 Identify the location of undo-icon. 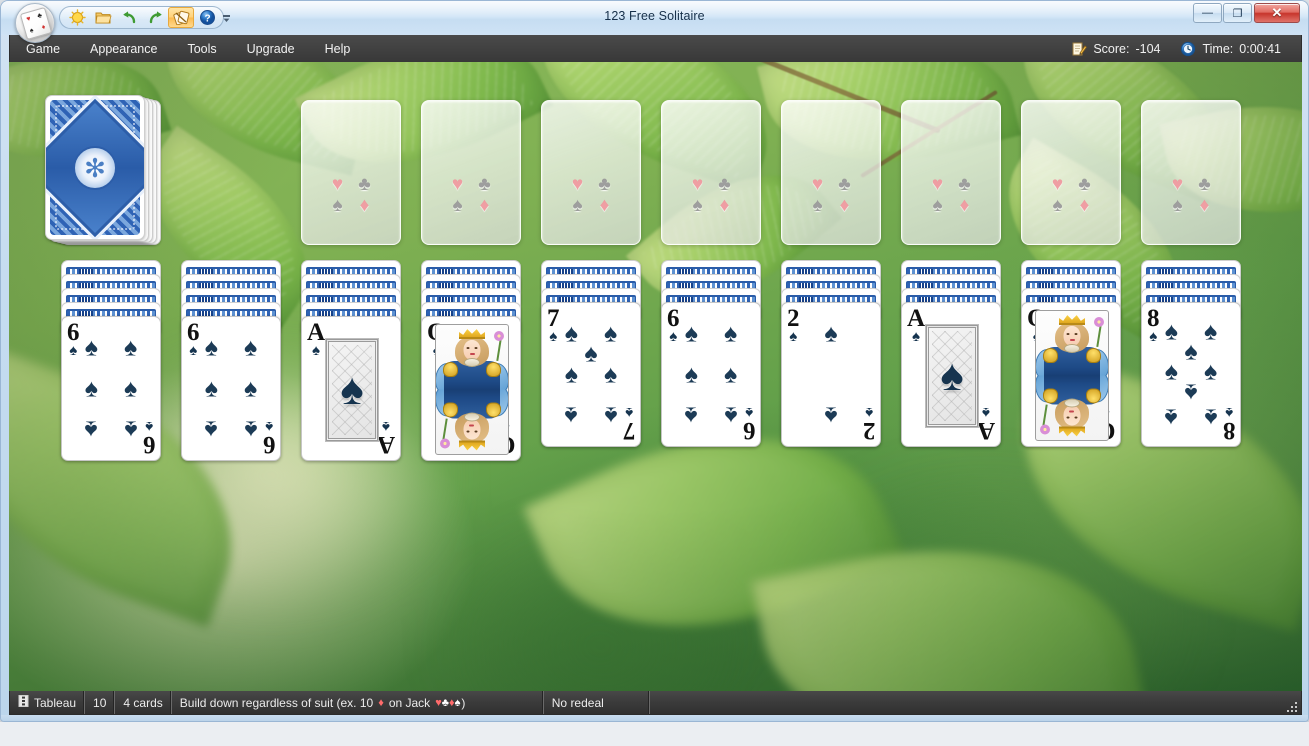
(129, 17).